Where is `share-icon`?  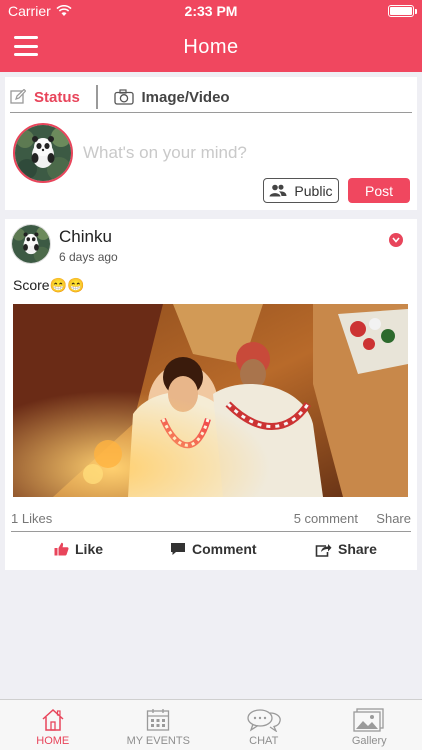 share-icon is located at coordinates (323, 550).